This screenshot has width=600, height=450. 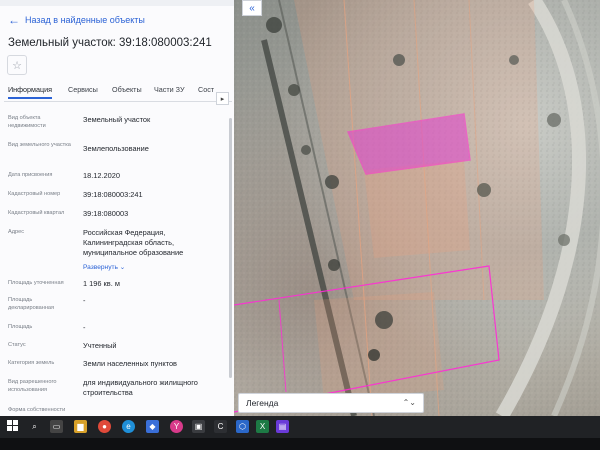 What do you see at coordinates (122, 267) in the screenshot?
I see `chevron-down-icon: ⌄` at bounding box center [122, 267].